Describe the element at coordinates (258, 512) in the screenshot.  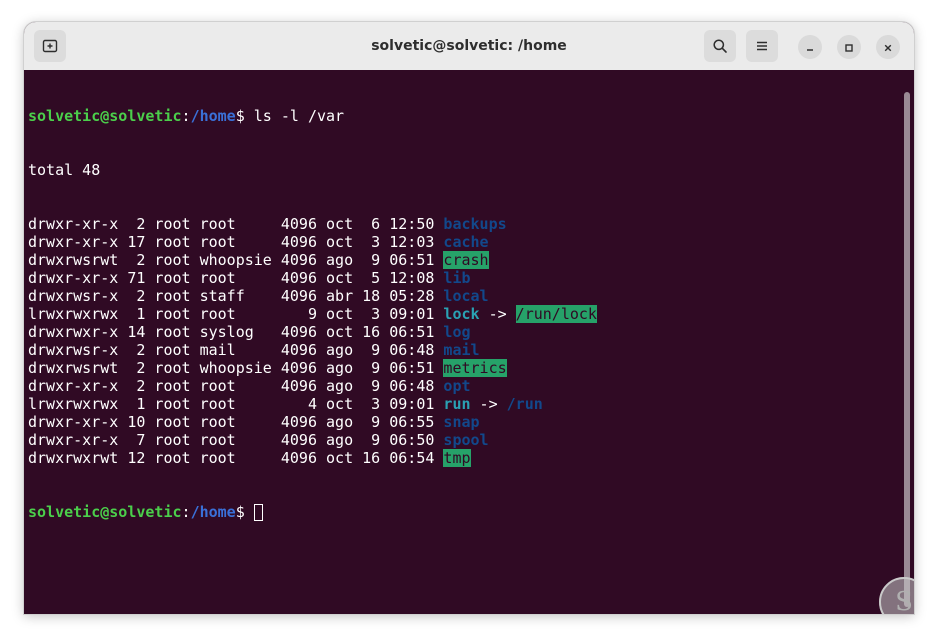
I see `text-cursor` at that location.